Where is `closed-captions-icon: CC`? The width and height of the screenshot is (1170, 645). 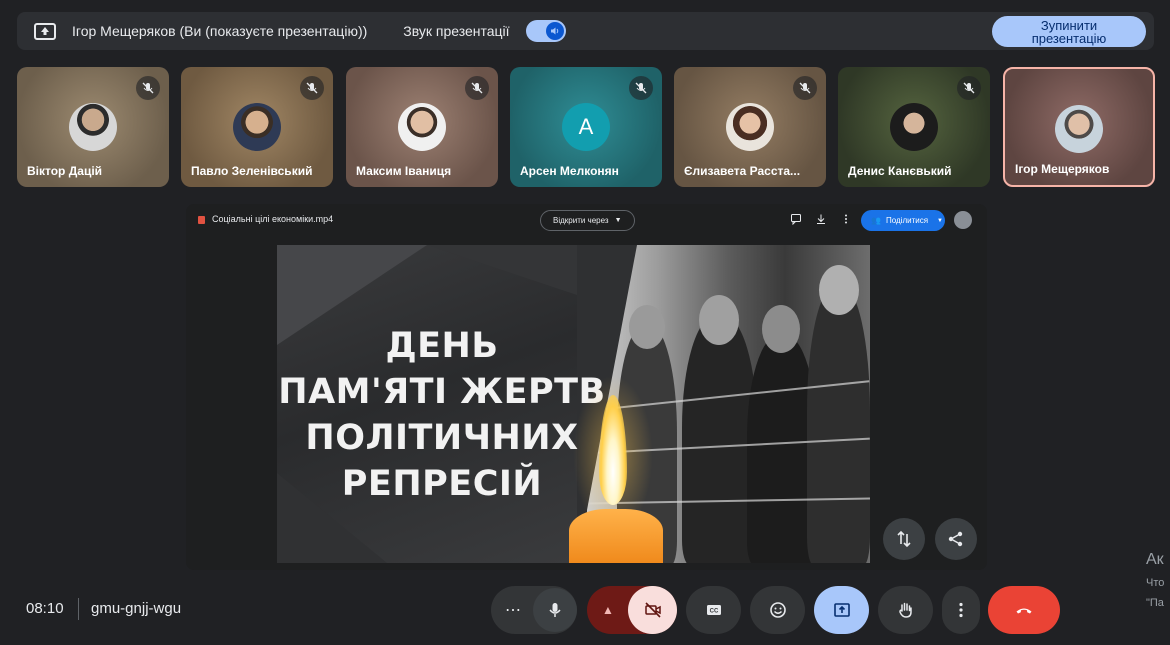 closed-captions-icon: CC is located at coordinates (713, 610).